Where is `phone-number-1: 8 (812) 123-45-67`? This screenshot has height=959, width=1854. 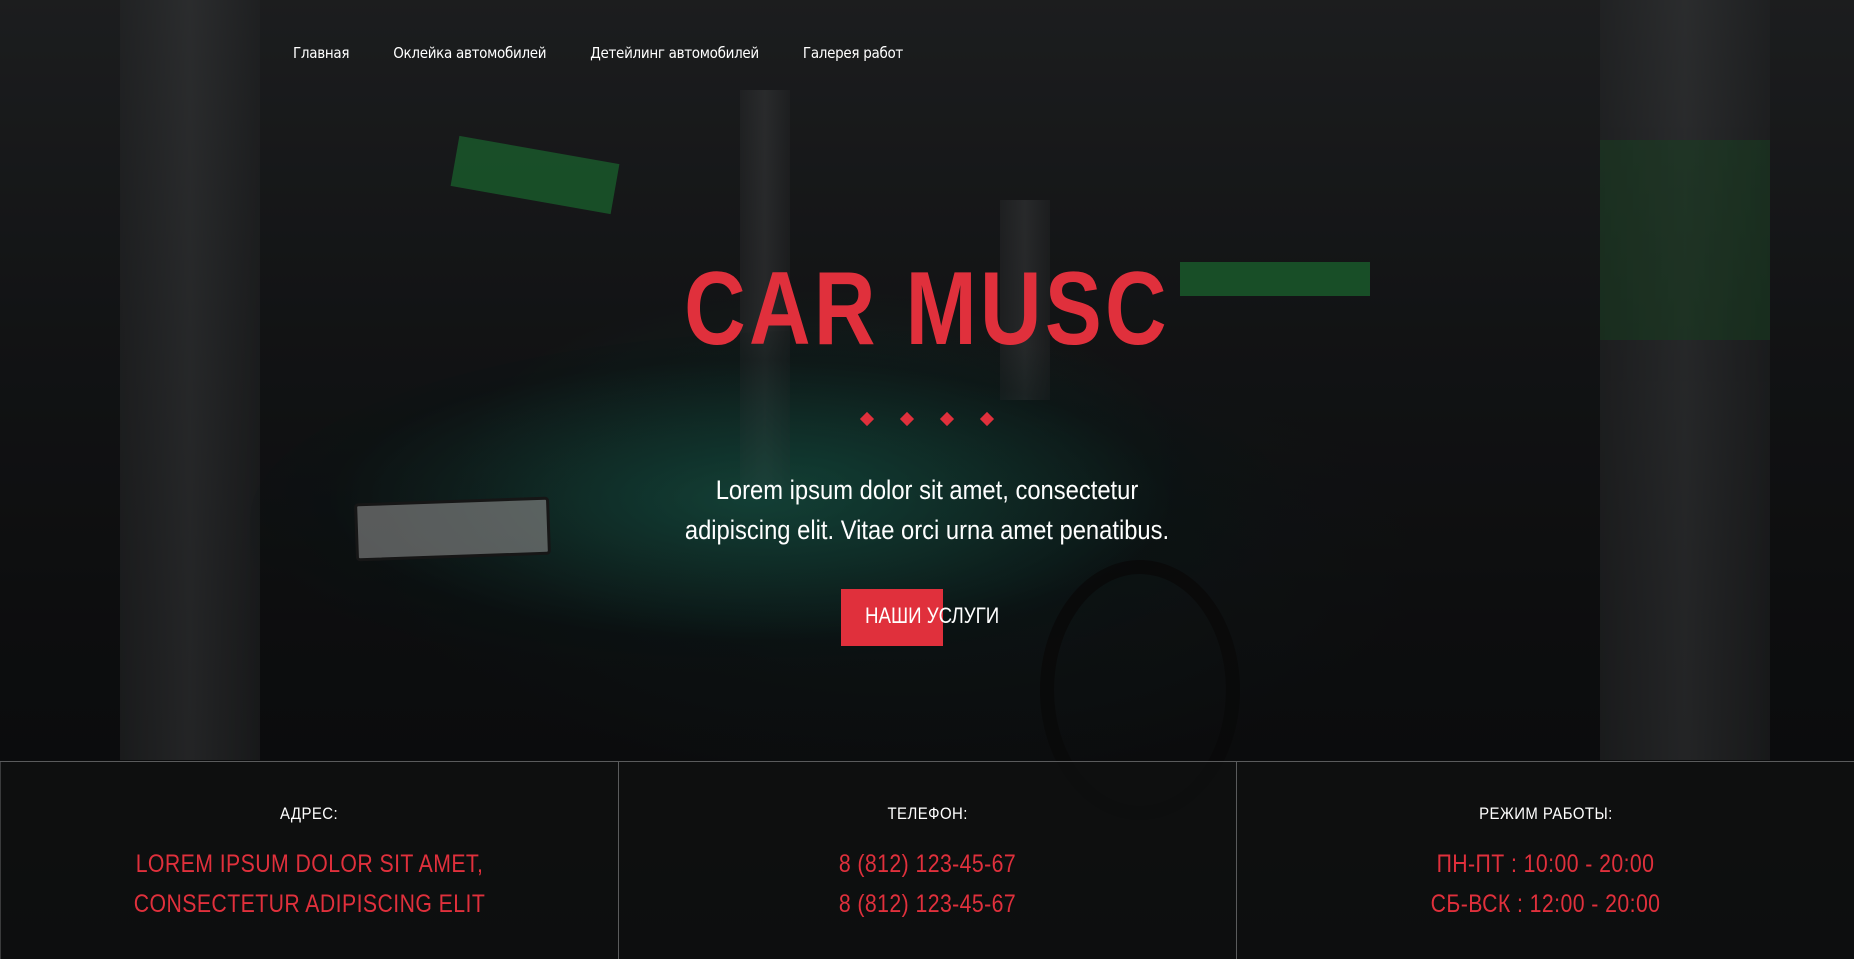 phone-number-1: 8 (812) 123-45-67 is located at coordinates (927, 864).